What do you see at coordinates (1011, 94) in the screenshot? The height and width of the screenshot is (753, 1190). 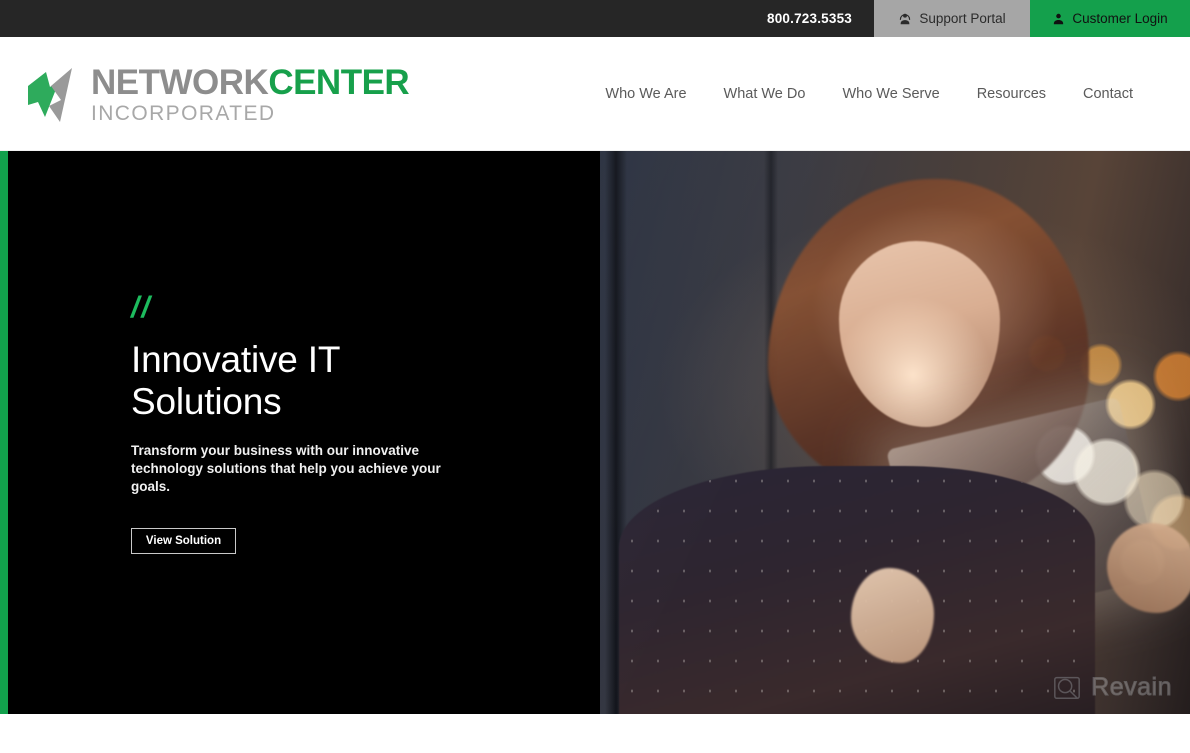 I see `nav-item-resources: Resources` at bounding box center [1011, 94].